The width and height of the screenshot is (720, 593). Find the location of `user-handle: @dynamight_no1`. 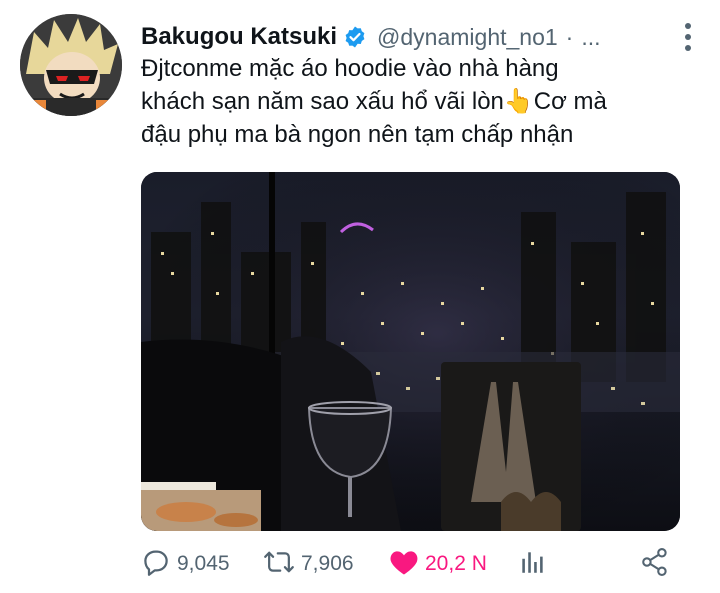

user-handle: @dynamight_no1 is located at coordinates (467, 37).